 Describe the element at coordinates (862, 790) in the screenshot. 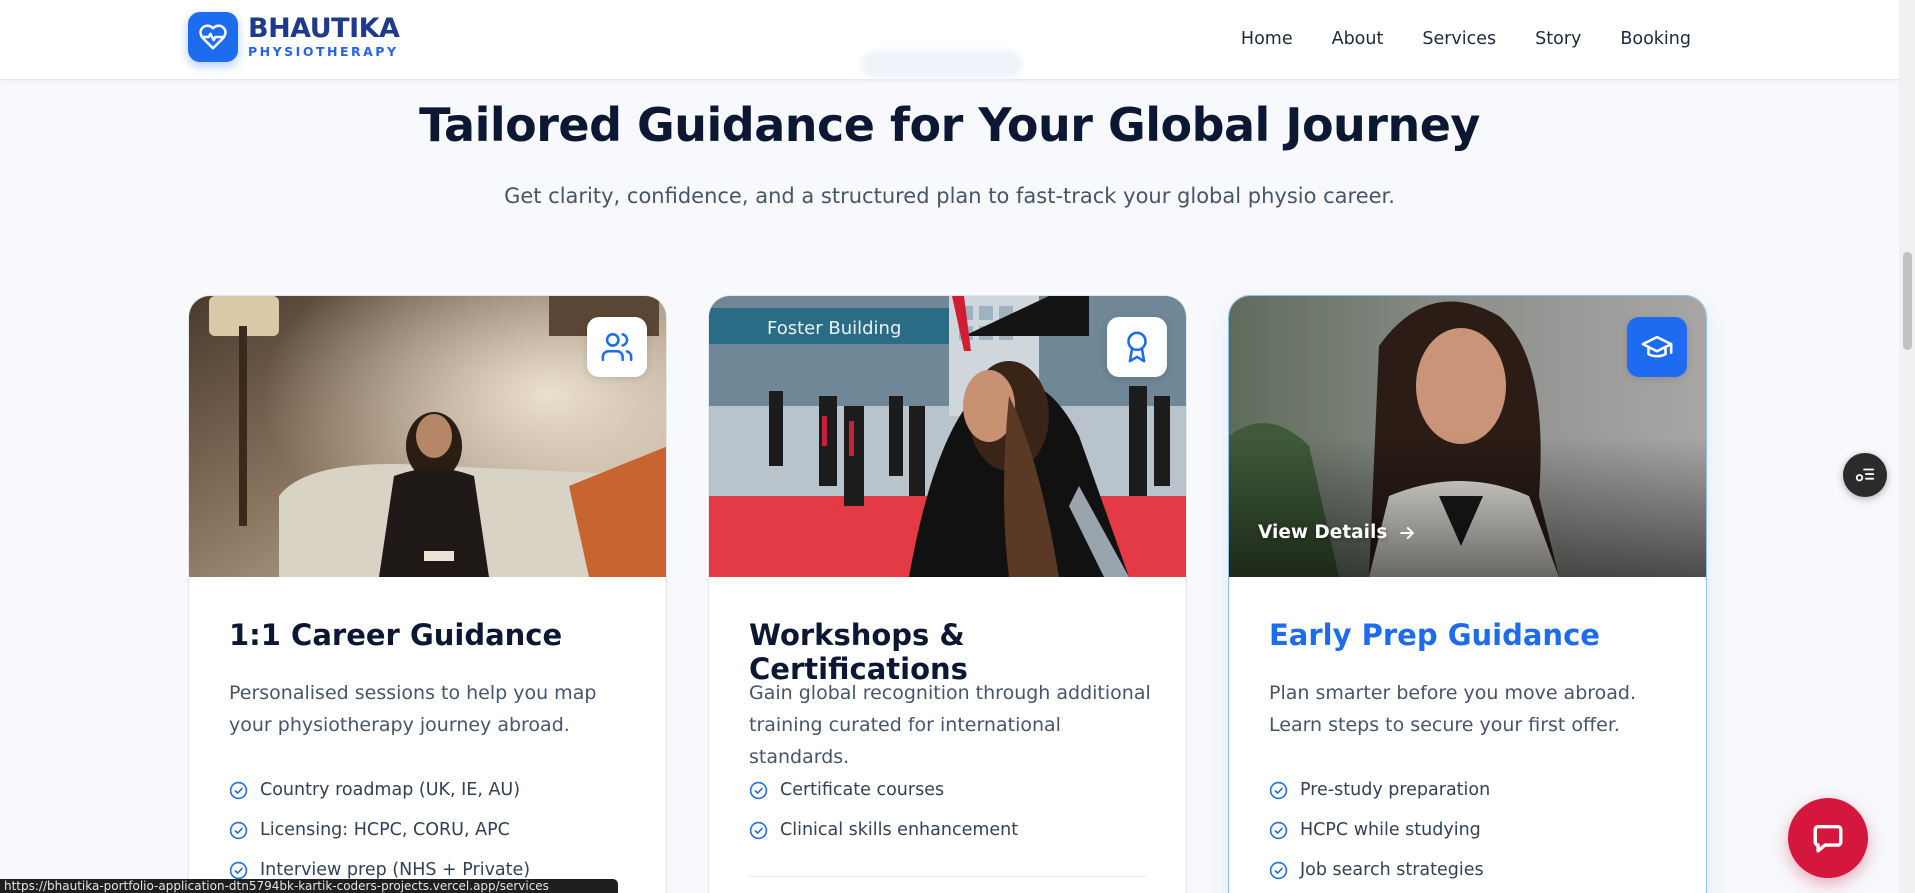

I see `feature-label: Certificate courses` at that location.